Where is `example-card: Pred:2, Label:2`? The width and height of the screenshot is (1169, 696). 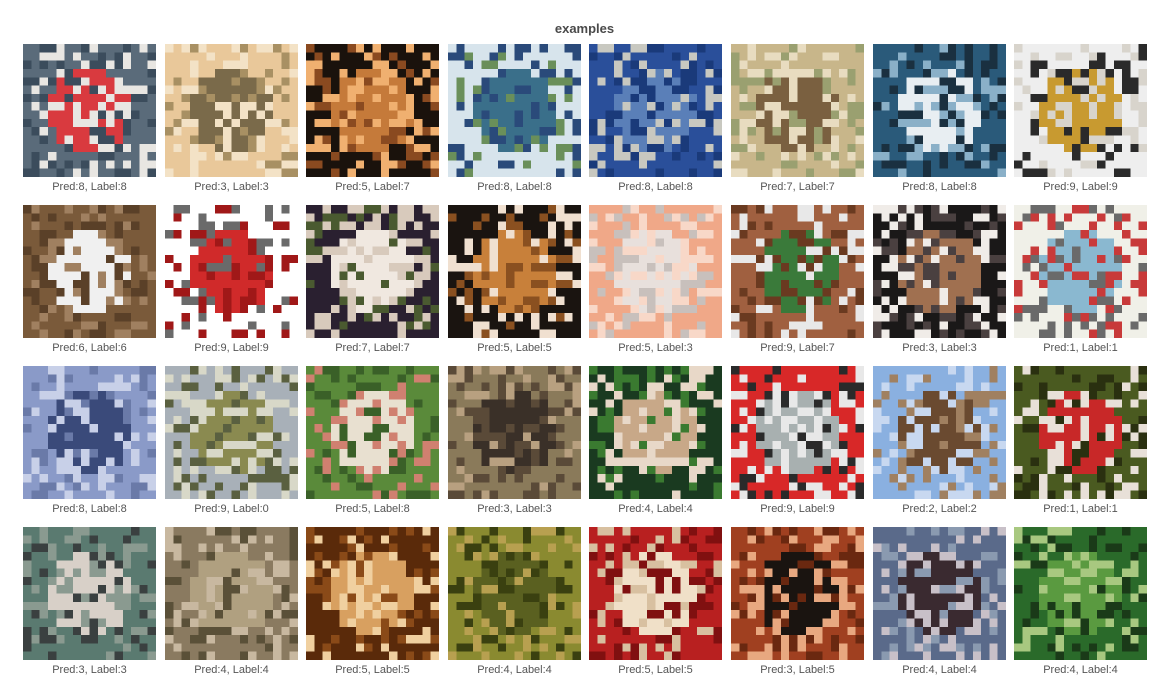
example-card: Pred:2, Label:2 is located at coordinates (939, 440).